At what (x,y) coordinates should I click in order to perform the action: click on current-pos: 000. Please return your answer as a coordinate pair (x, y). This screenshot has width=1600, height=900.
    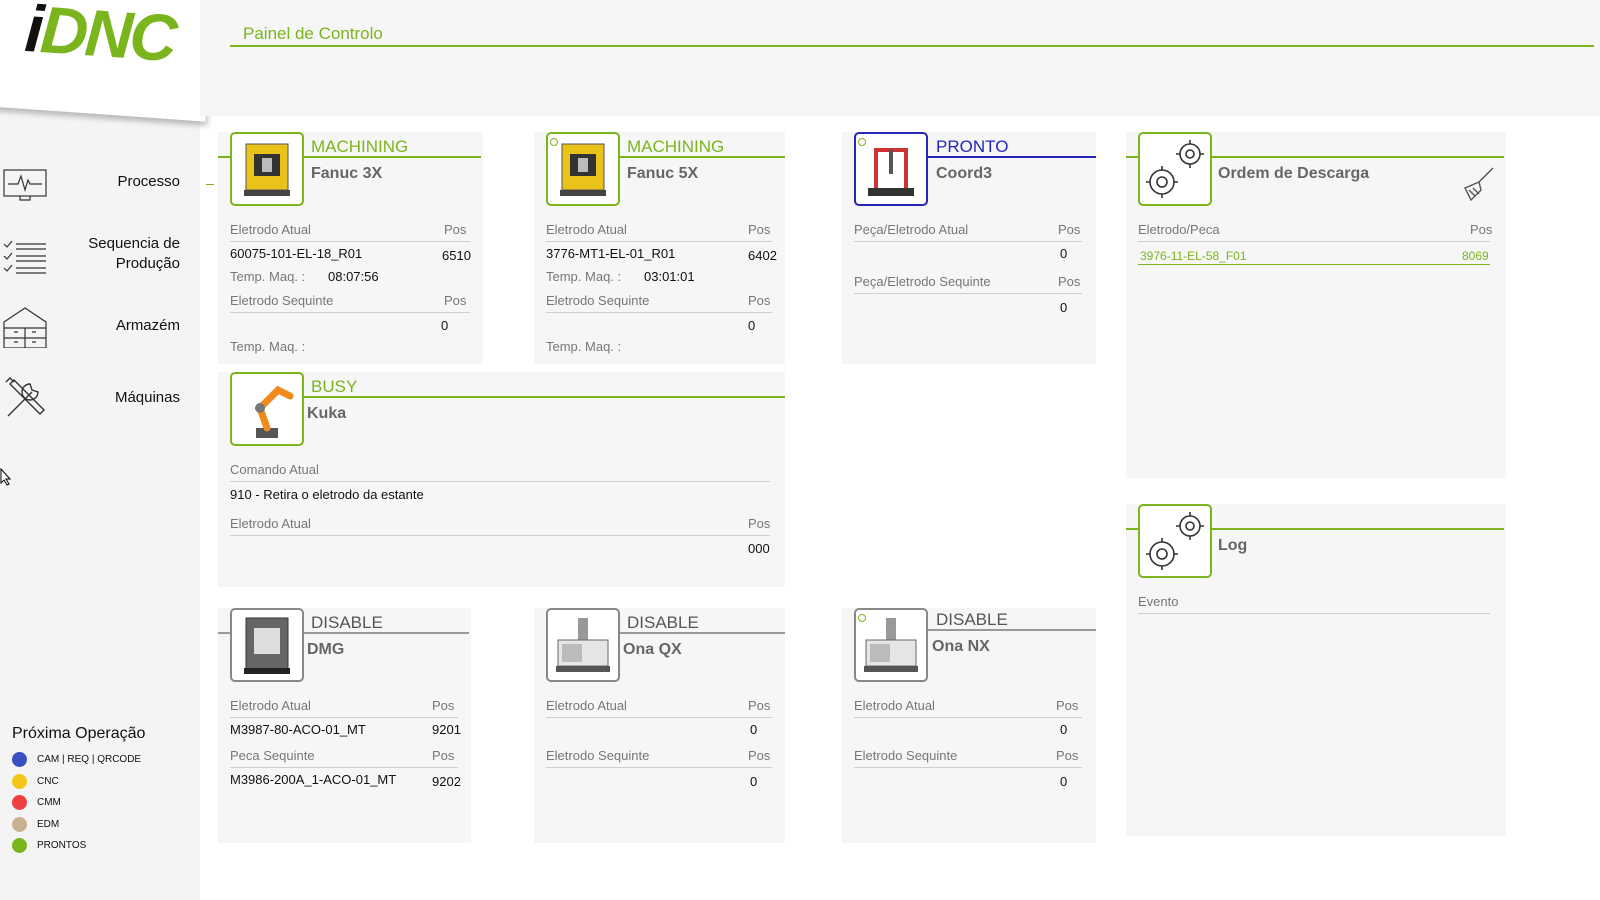
    Looking at the image, I should click on (759, 548).